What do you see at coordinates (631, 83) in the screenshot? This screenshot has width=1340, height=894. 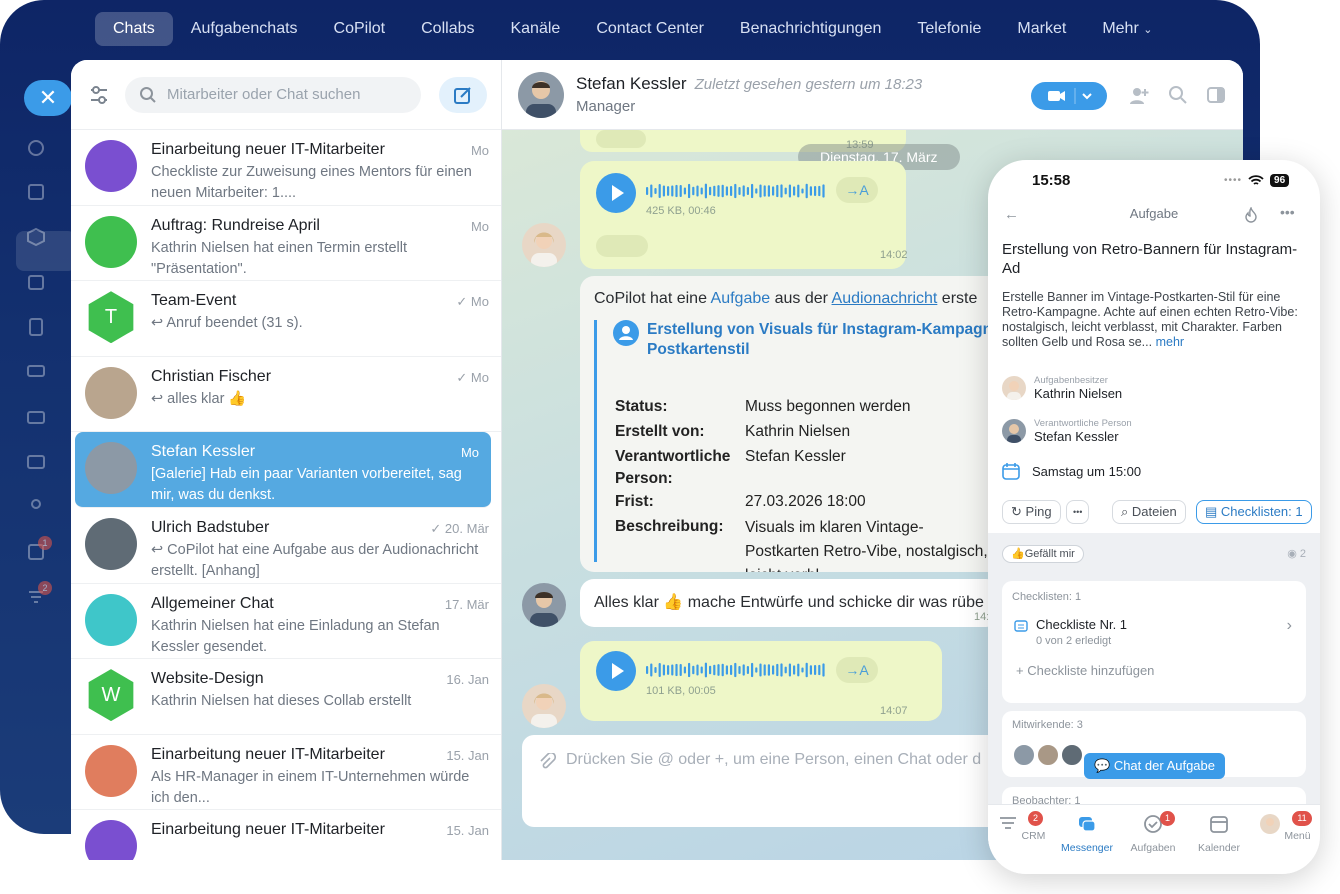 I see `contact-name: Stefan Kessler` at bounding box center [631, 83].